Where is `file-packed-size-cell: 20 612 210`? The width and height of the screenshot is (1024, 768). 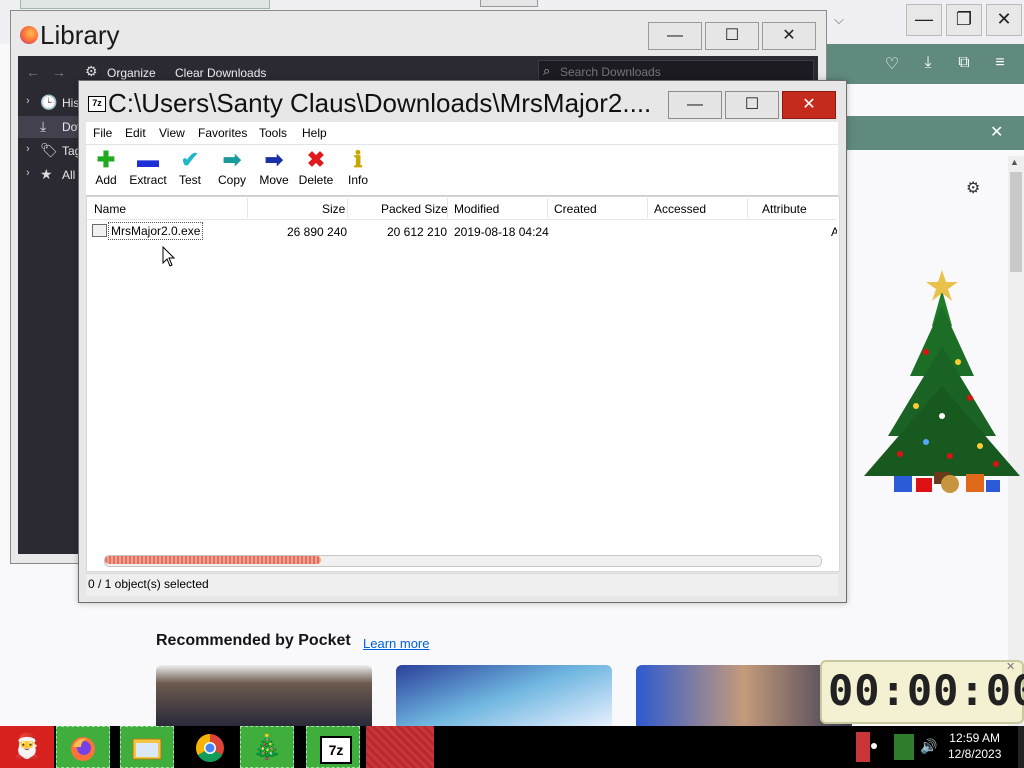 file-packed-size-cell: 20 612 210 is located at coordinates (417, 232).